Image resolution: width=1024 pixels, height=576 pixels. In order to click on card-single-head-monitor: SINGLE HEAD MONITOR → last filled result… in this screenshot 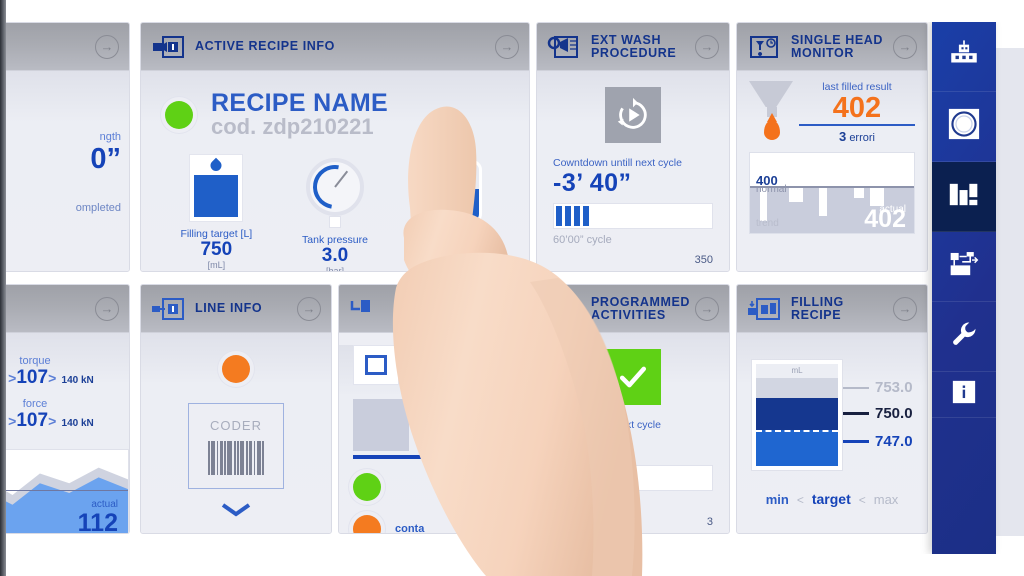, I will do `click(832, 147)`.